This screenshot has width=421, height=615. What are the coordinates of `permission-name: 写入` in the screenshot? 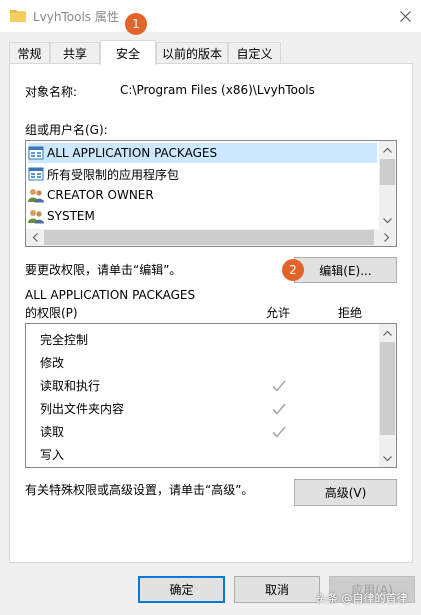 It's located at (52, 455).